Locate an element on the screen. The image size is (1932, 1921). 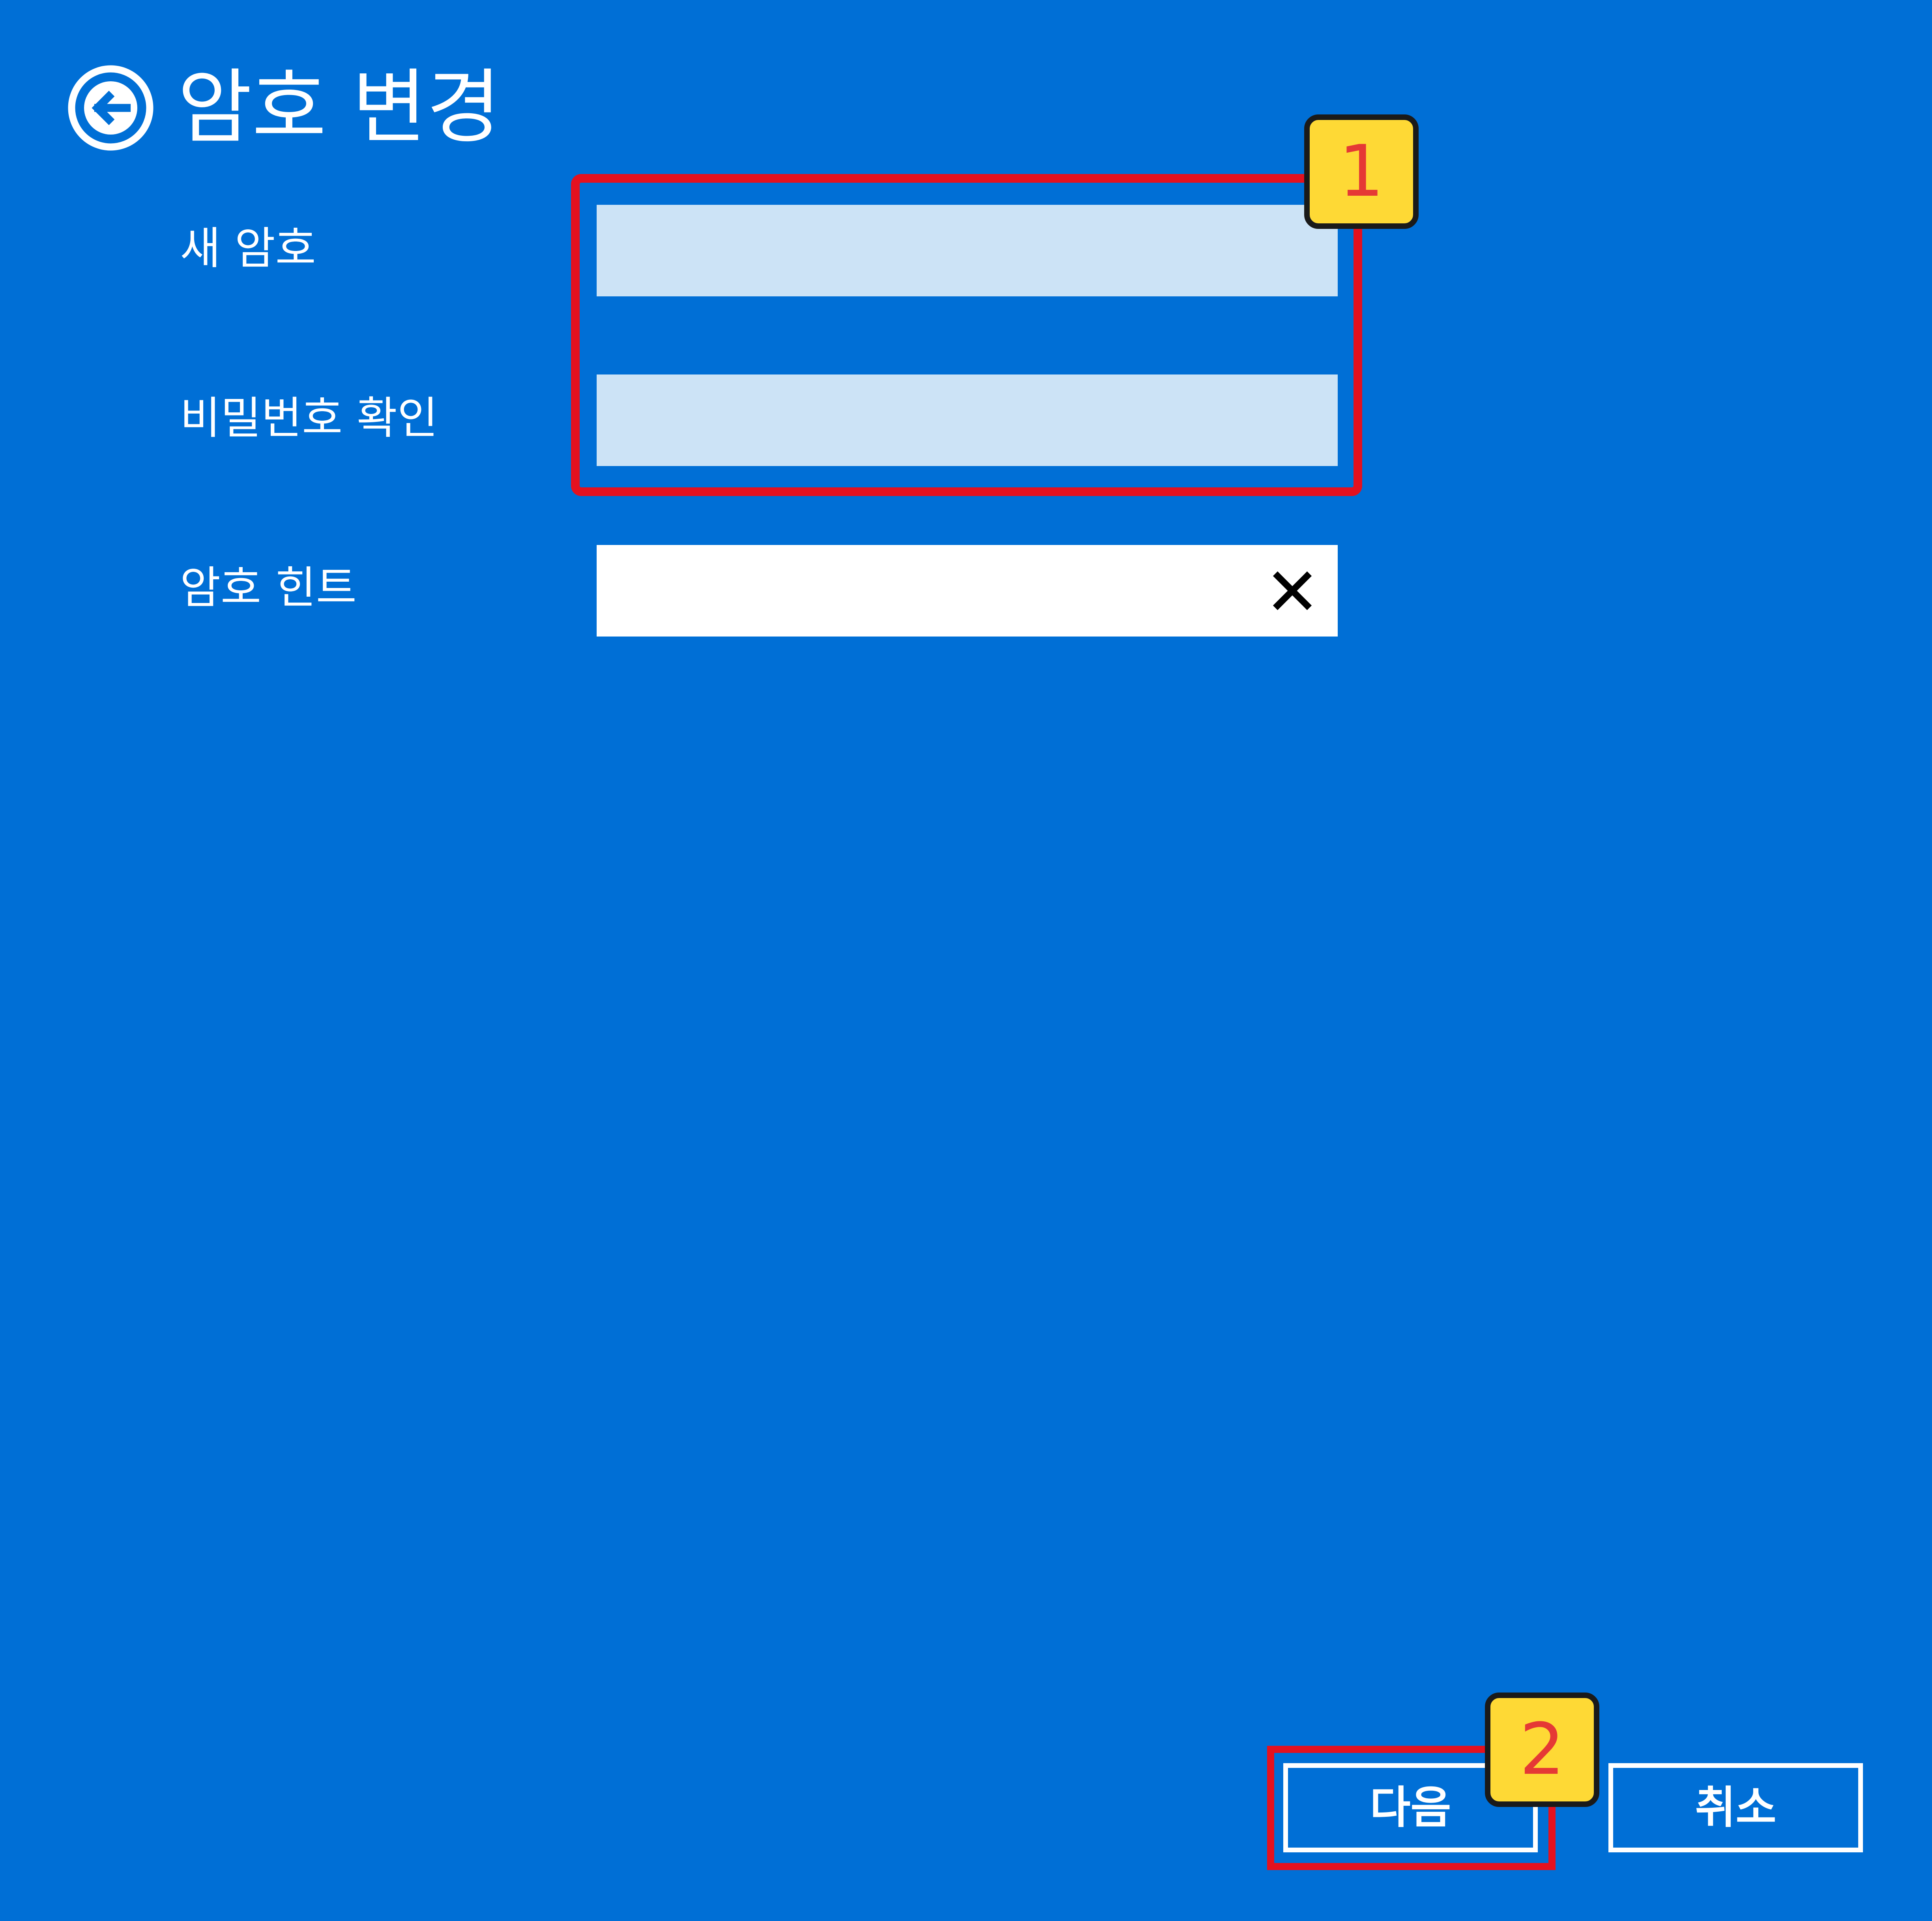
clear-hint-button is located at coordinates (1292, 590).